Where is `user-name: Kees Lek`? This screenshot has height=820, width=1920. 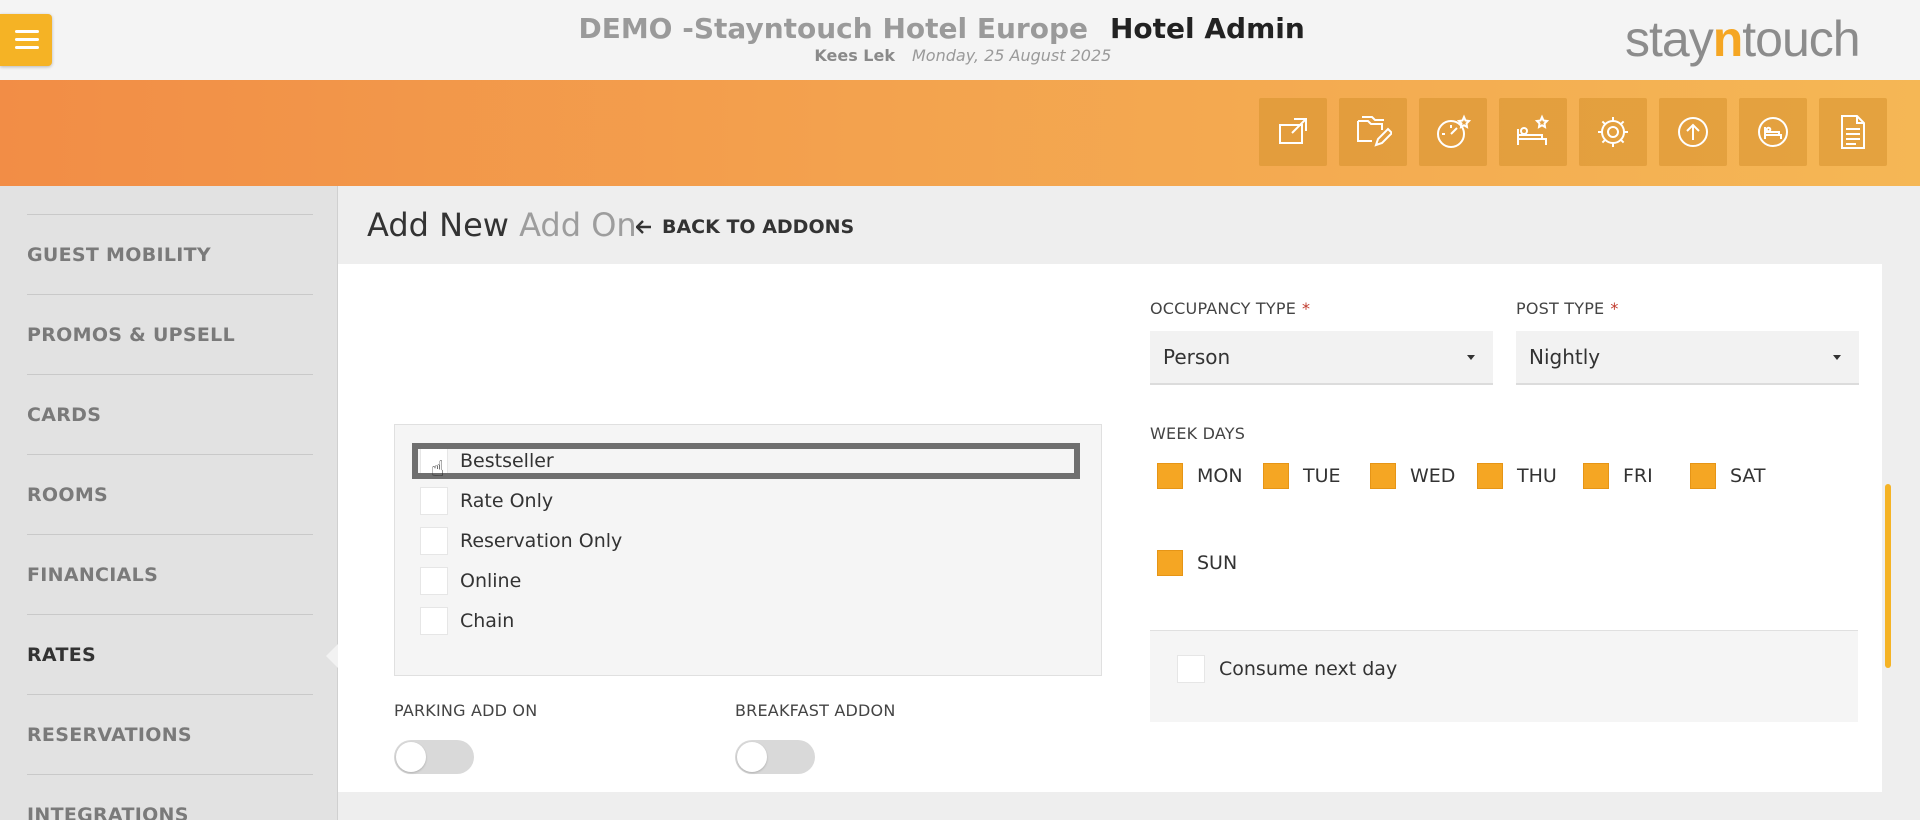
user-name: Kees Lek is located at coordinates (854, 55).